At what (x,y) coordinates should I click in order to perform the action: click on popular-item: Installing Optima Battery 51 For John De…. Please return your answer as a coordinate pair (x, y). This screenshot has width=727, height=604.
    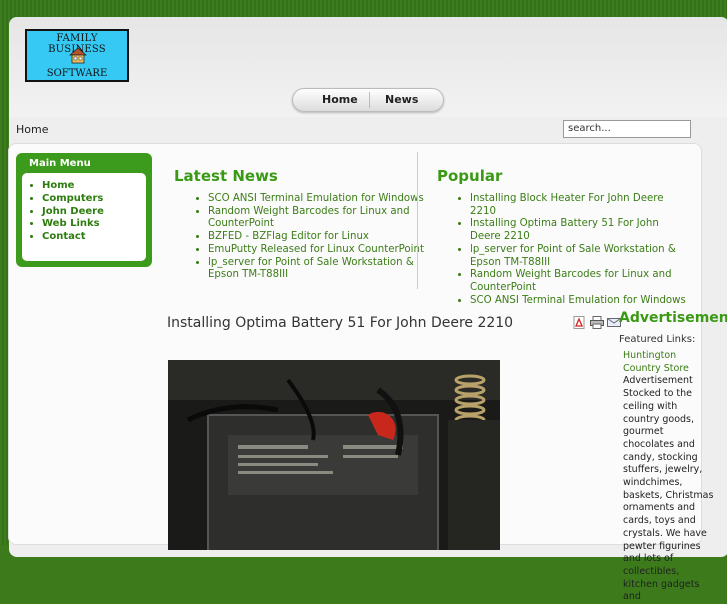
    Looking at the image, I should click on (578, 230).